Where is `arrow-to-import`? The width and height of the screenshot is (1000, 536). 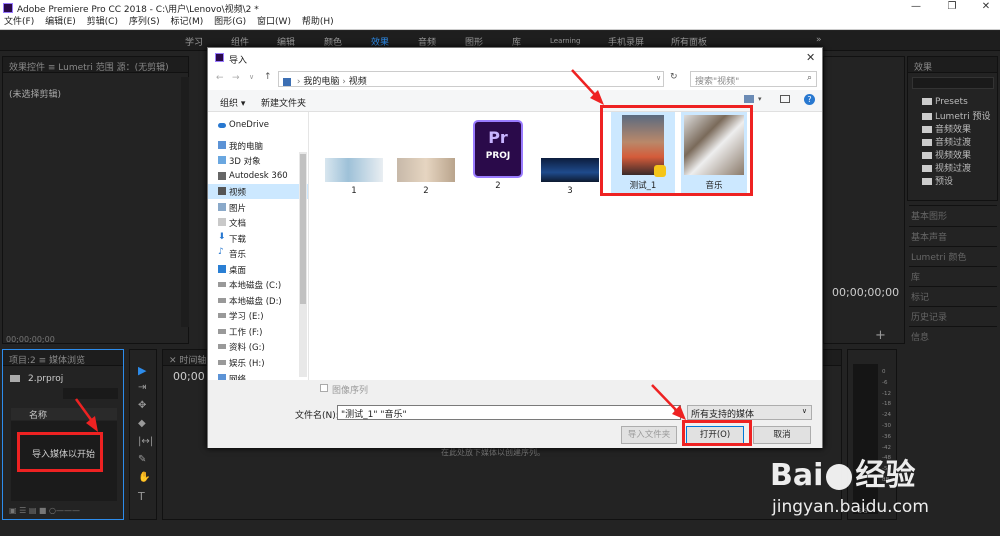
arrow-to-import is located at coordinates (84, 410).